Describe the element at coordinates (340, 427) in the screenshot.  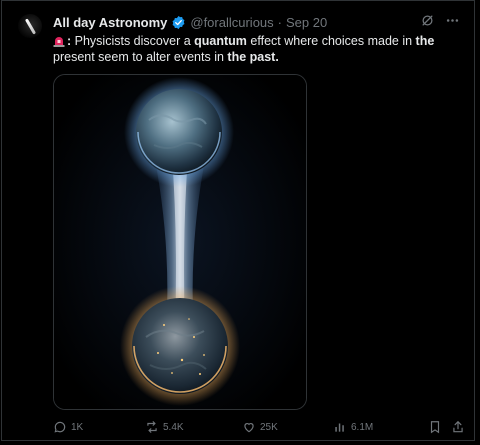
I see `views-icon` at that location.